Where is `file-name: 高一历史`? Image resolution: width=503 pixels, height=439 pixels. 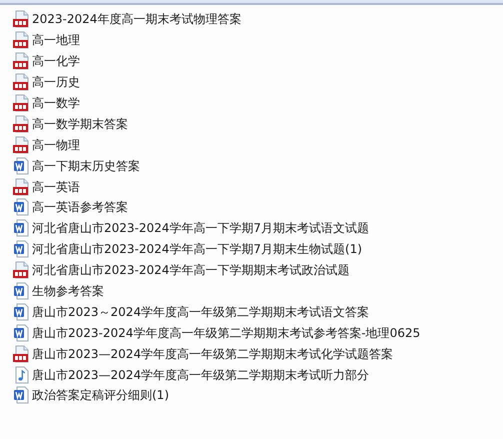
file-name: 高一历史 is located at coordinates (56, 82).